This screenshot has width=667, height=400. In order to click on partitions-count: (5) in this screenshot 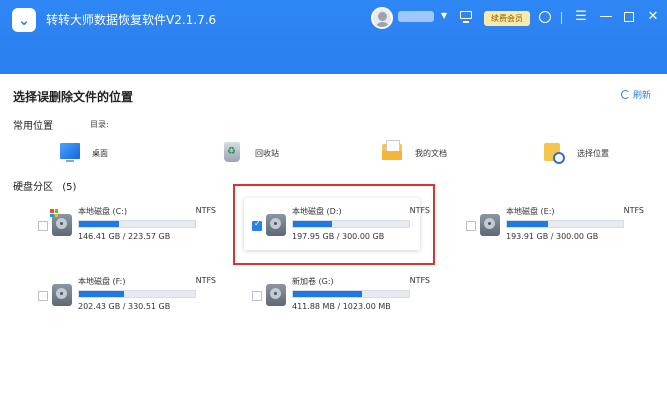, I will do `click(69, 187)`.